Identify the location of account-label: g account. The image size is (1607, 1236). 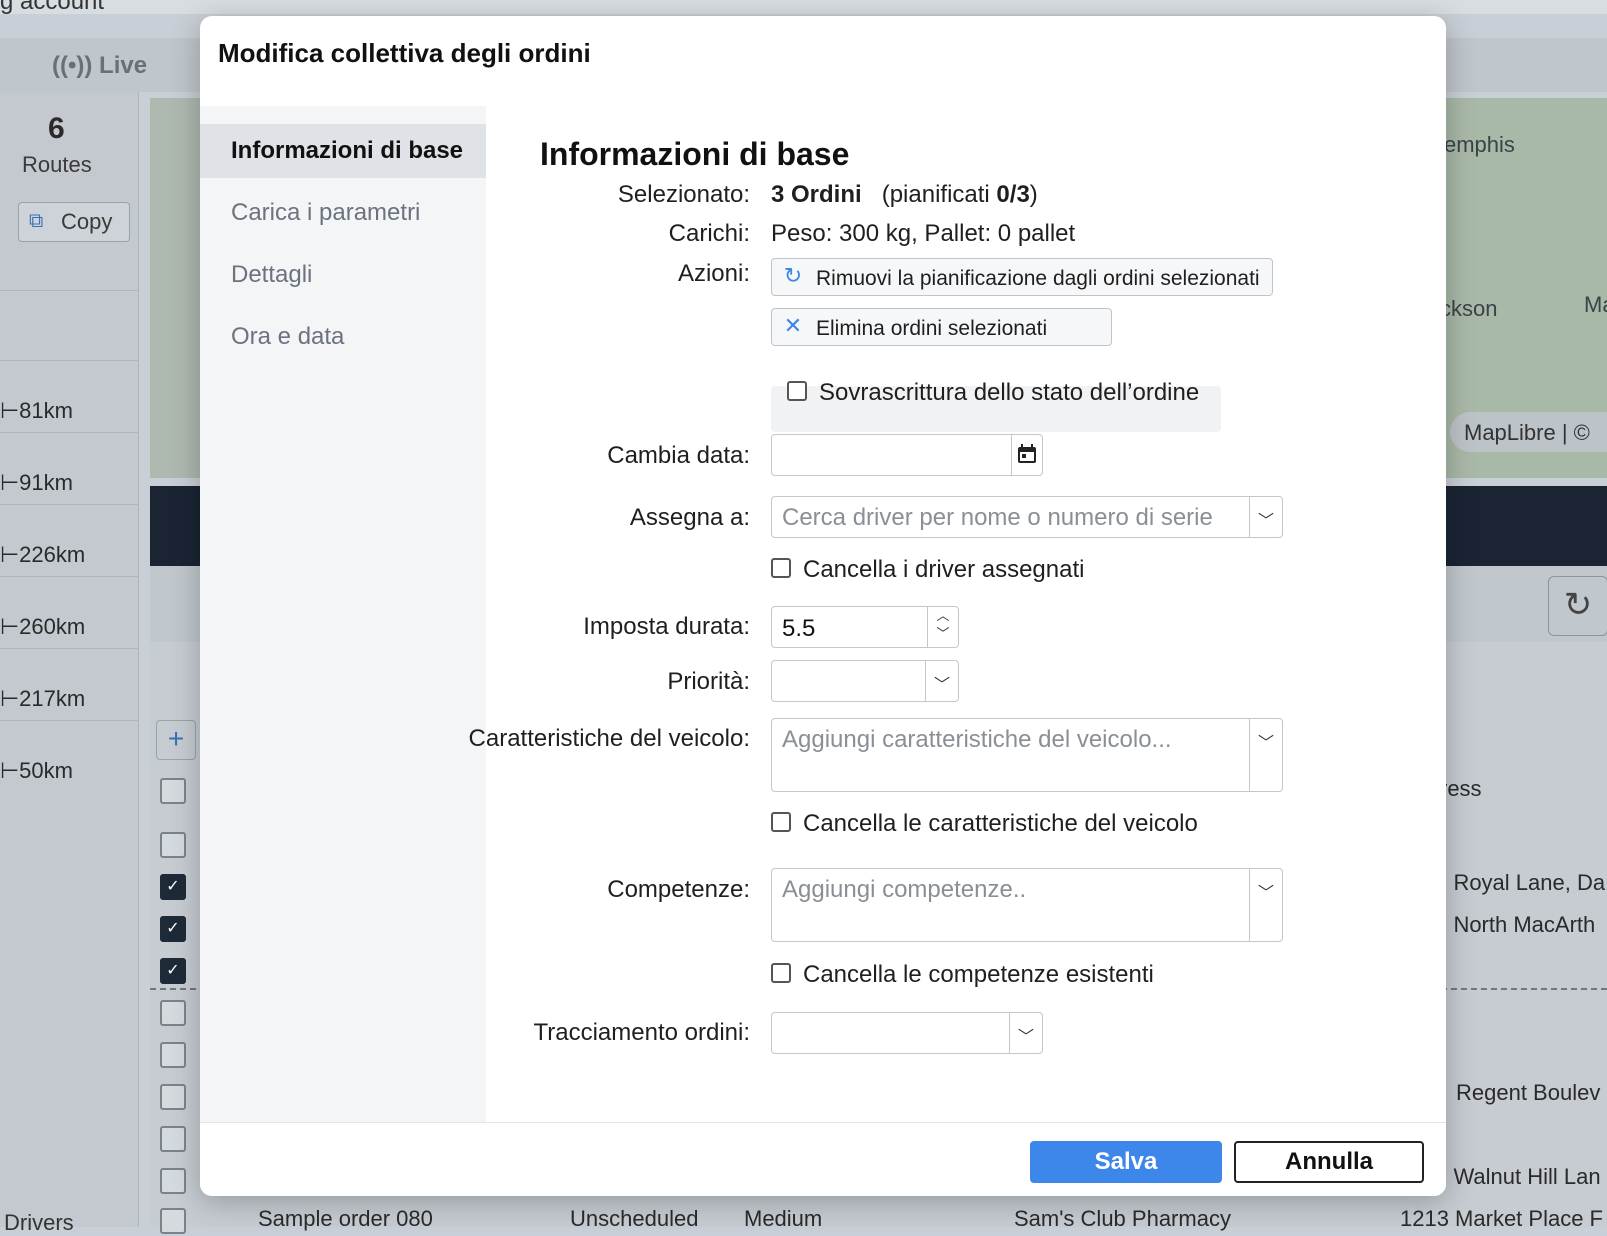
(52, 7).